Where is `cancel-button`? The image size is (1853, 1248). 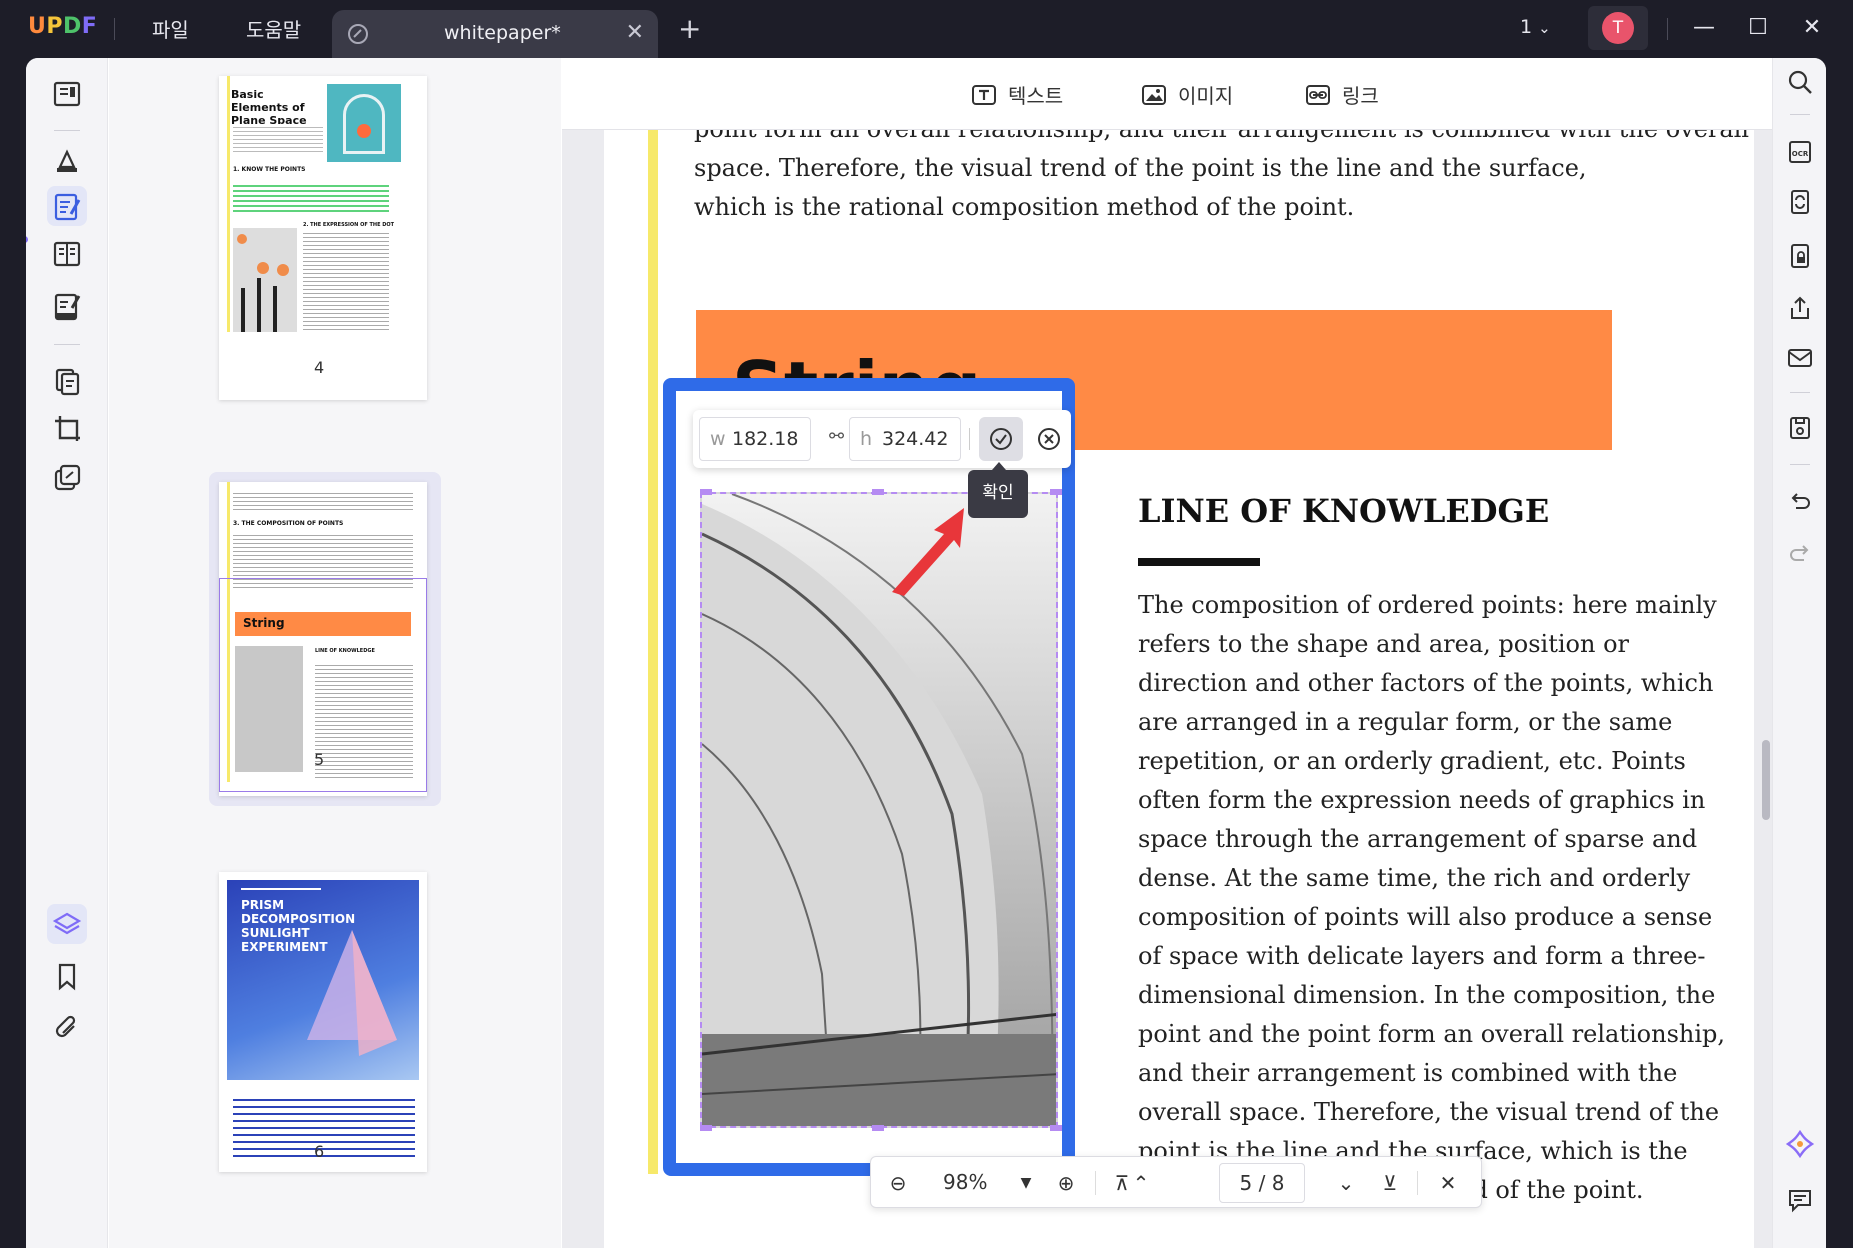
cancel-button is located at coordinates (1049, 439).